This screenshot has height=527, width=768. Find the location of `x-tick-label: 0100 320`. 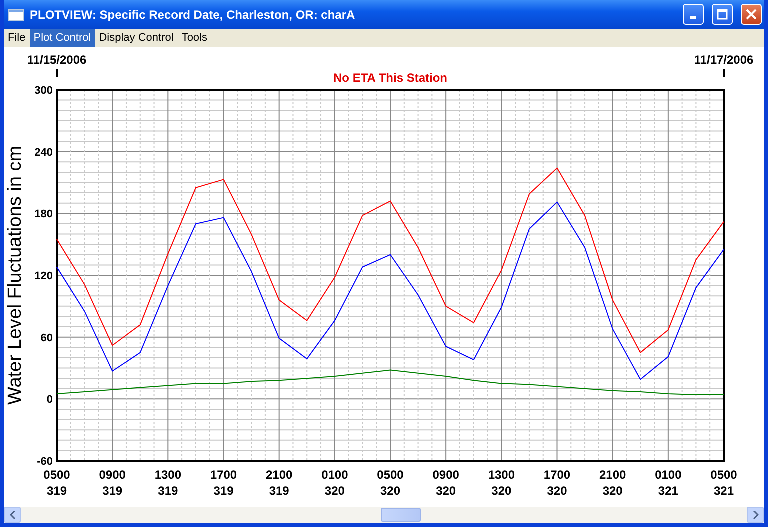

x-tick-label: 0100 320 is located at coordinates (335, 483).